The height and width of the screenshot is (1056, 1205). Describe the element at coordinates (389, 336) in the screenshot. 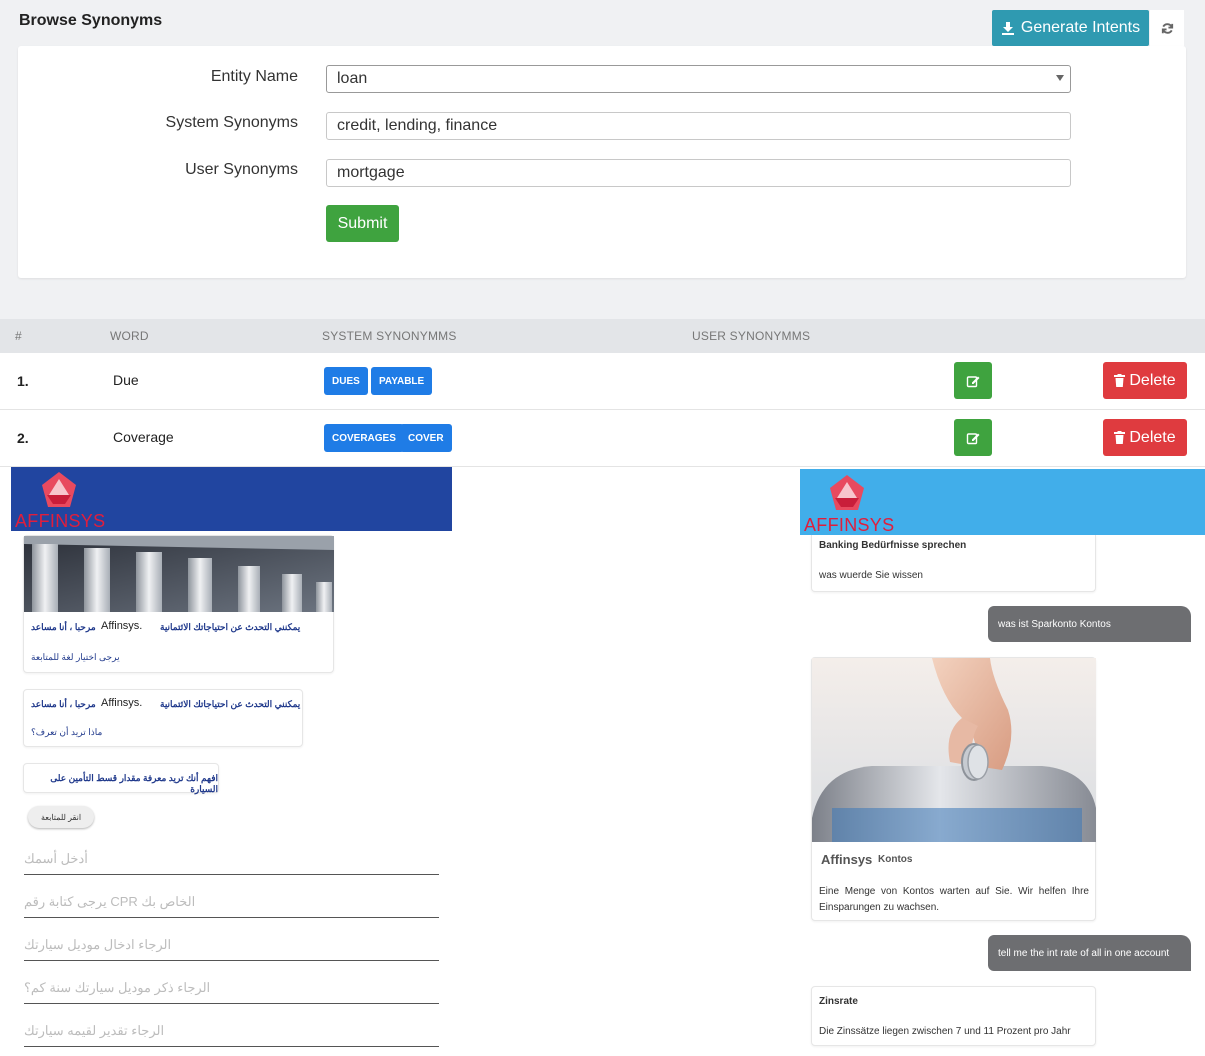

I see `header-system-synonyms: SYSTEM SYNONYMMS` at that location.